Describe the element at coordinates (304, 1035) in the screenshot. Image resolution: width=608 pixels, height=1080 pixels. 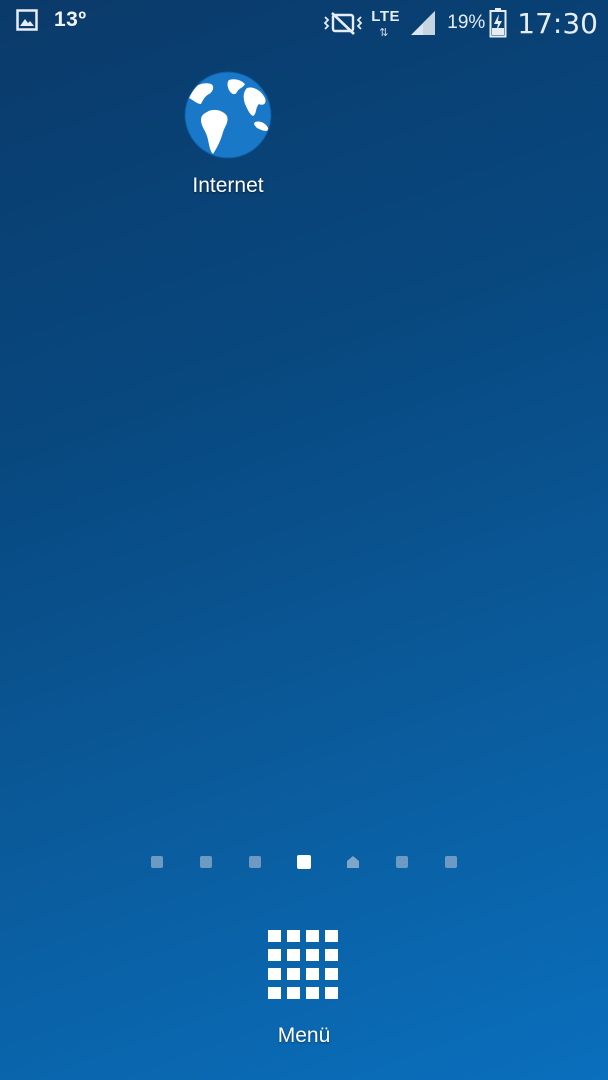
I see `apps-menu-label: Menü` at that location.